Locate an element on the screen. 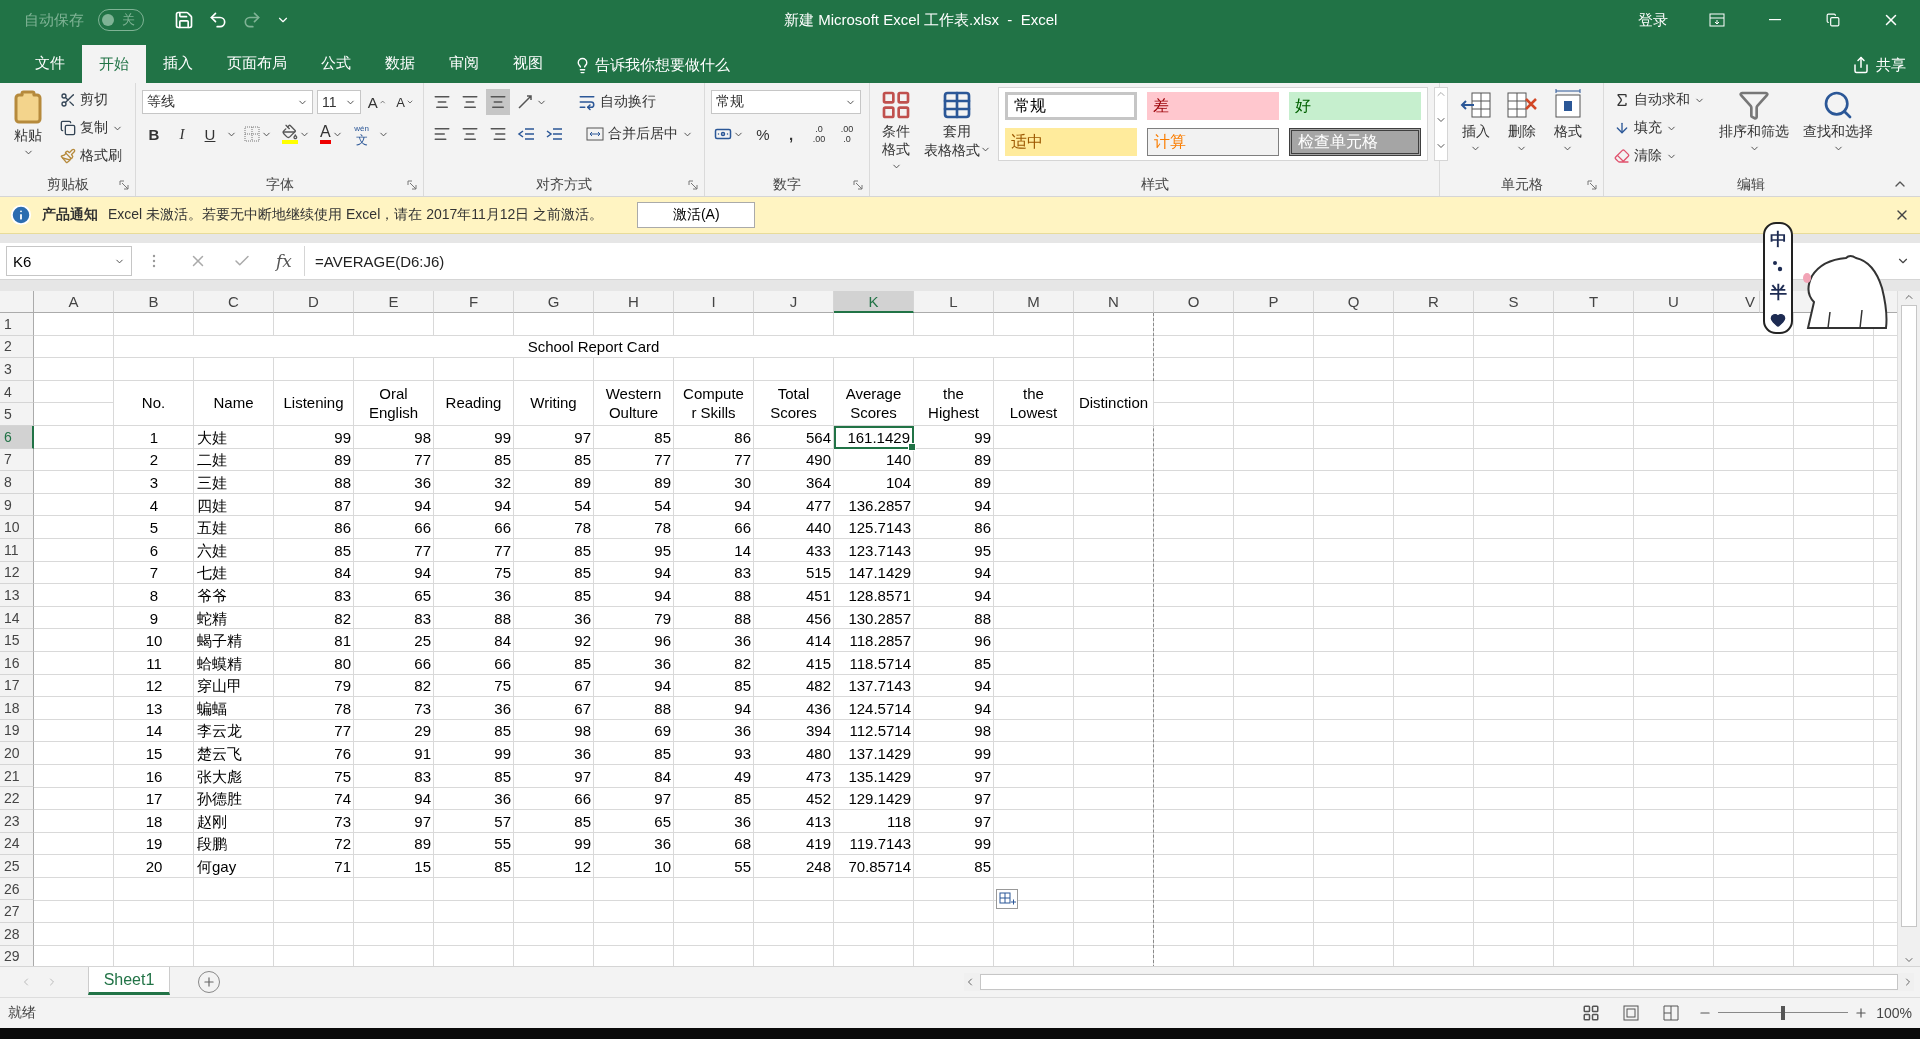 The height and width of the screenshot is (1039, 1920). row-header: 9 is located at coordinates (17, 505).